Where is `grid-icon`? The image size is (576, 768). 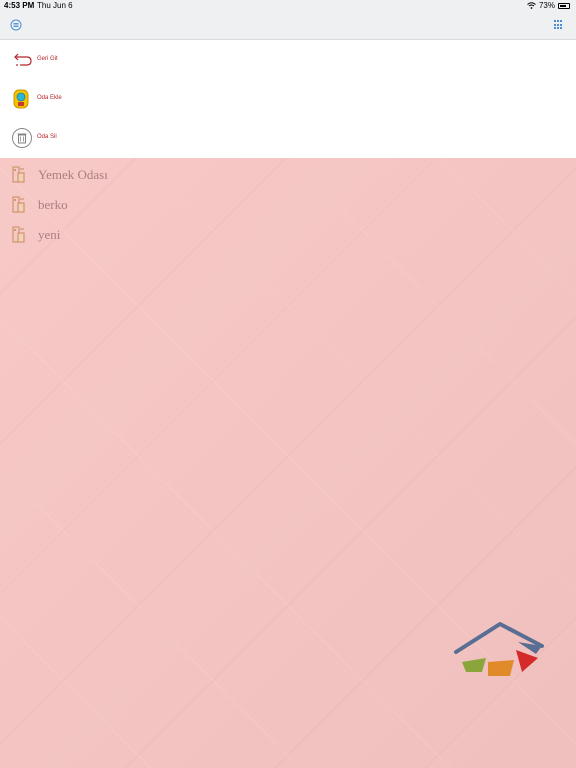
grid-icon is located at coordinates (559, 25).